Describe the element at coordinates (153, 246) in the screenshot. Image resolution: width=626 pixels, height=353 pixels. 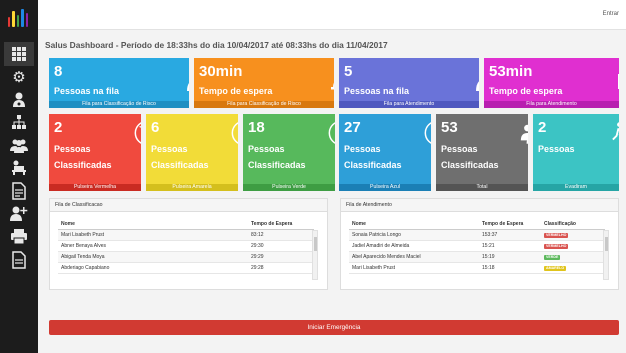
I see `row-name: Abner Benaya Alves` at that location.